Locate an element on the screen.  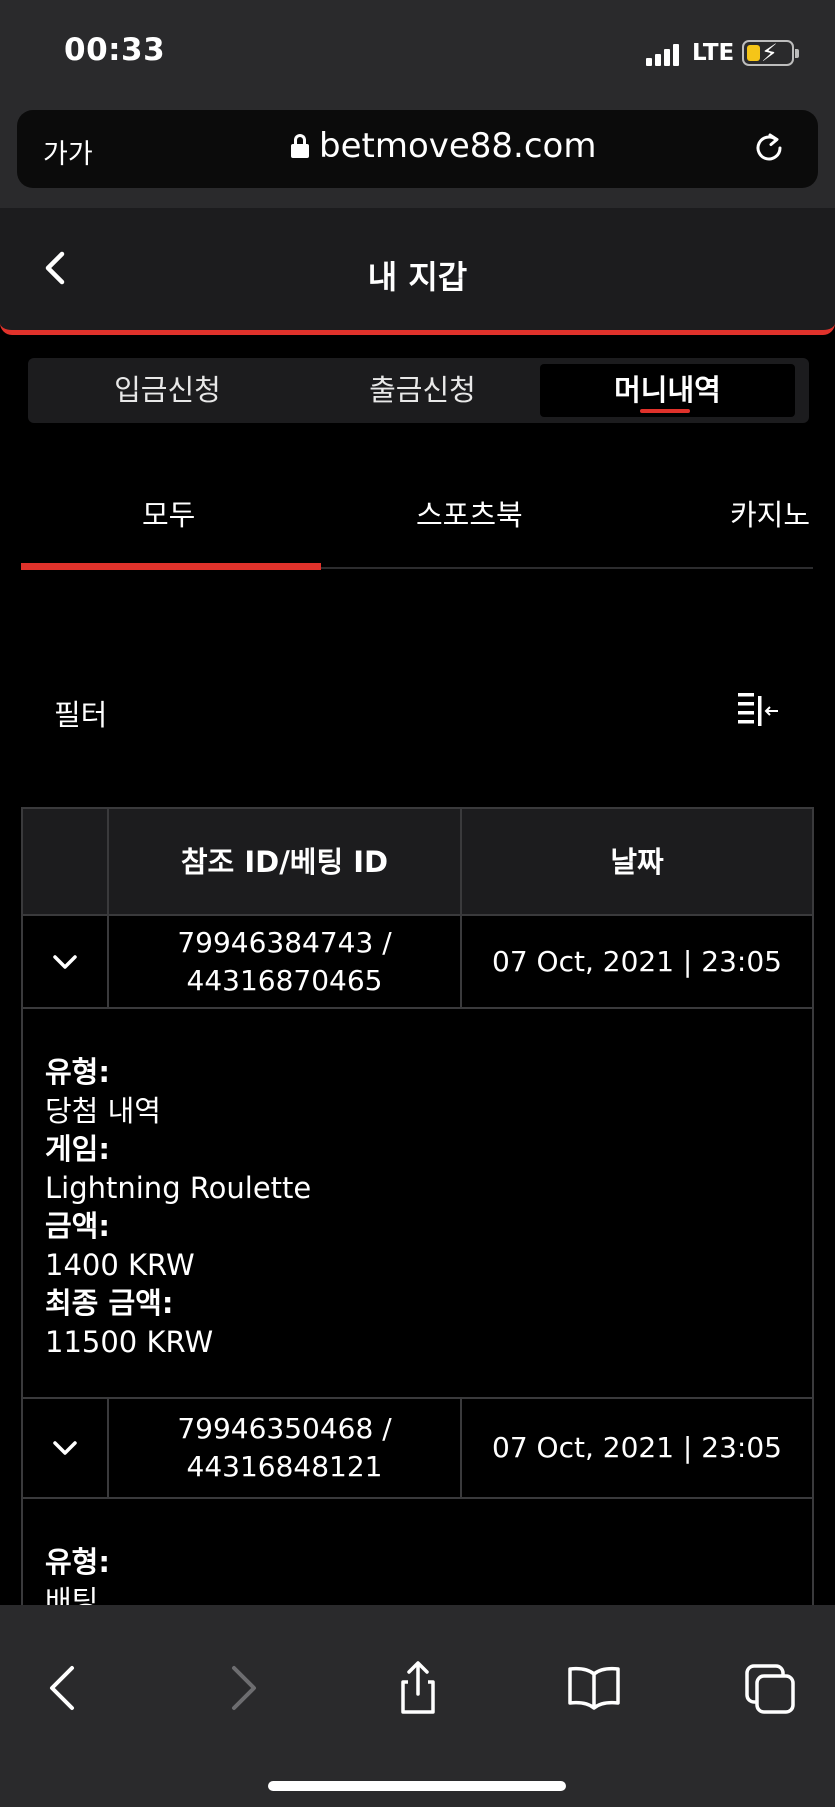
reload-icon is located at coordinates (769, 148).